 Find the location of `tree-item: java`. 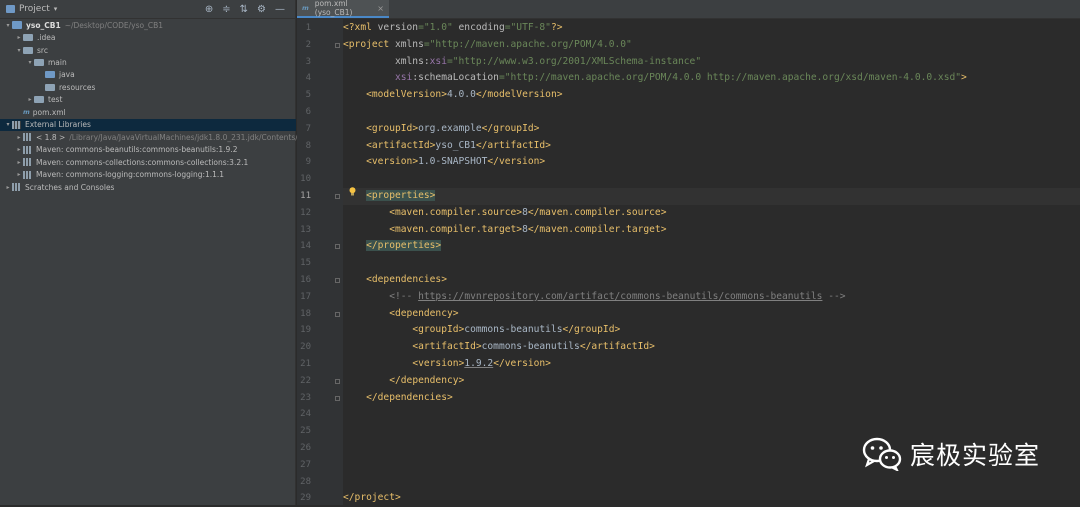

tree-item: java is located at coordinates (37, 75).